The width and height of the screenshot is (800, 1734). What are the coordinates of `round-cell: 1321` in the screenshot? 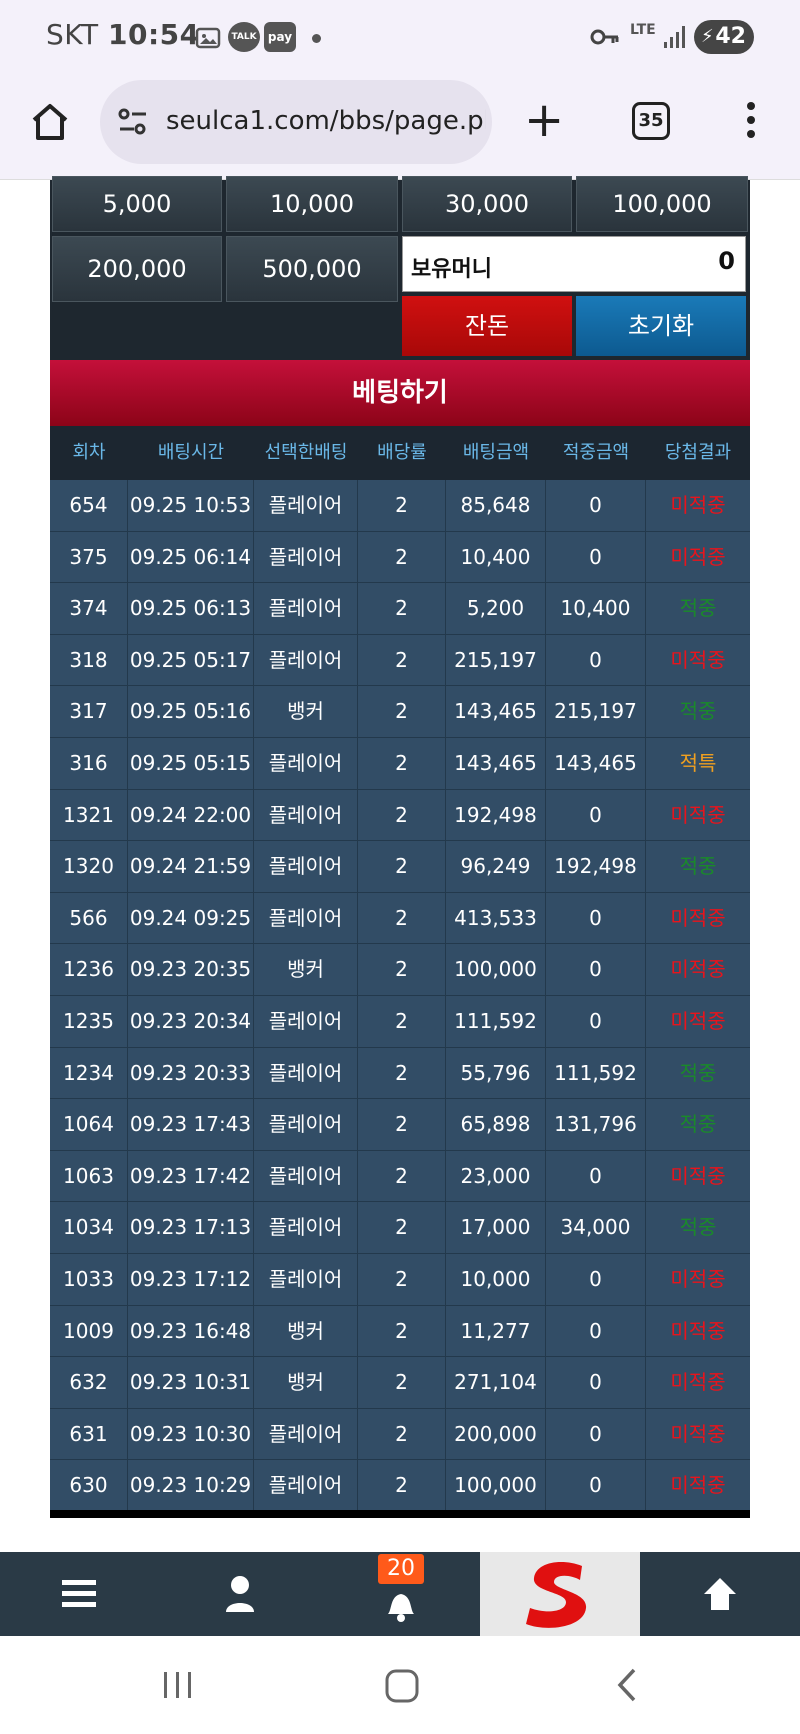 It's located at (89, 815).